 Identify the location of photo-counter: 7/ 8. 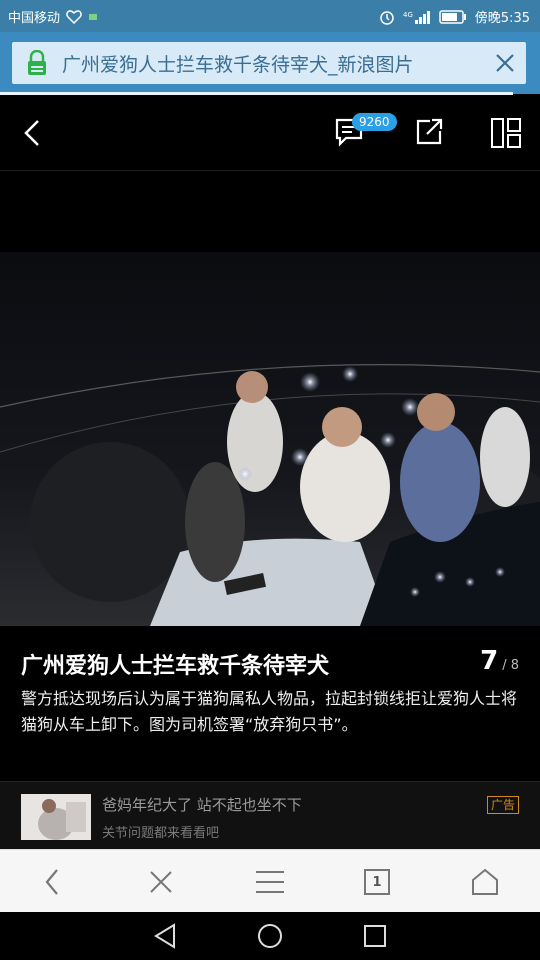
(499, 661).